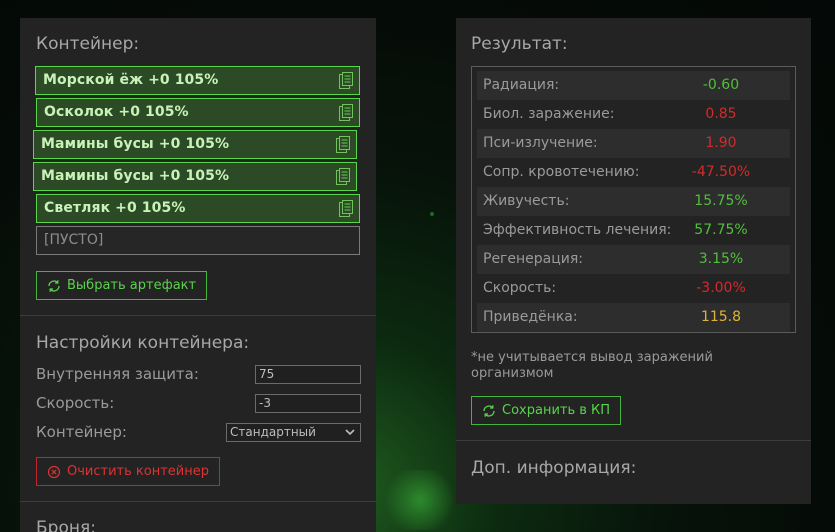  What do you see at coordinates (633, 288) in the screenshot?
I see `result-row-speed: Скорость: -3.00%` at bounding box center [633, 288].